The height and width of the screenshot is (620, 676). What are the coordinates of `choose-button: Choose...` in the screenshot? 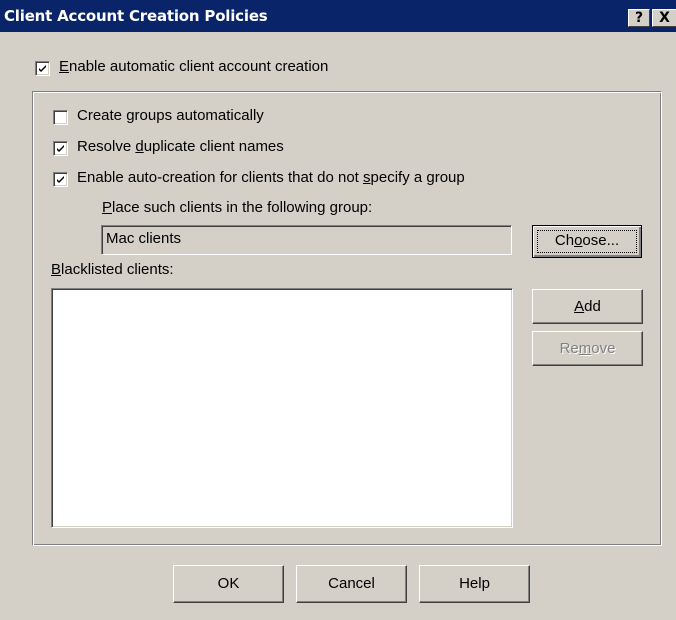 It's located at (587, 241).